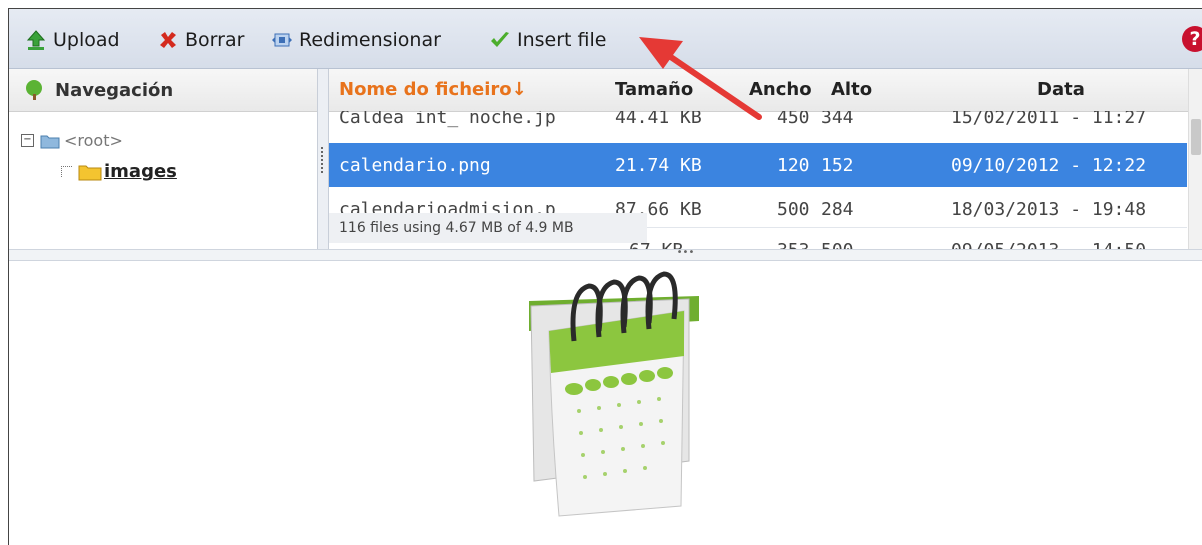 The width and height of the screenshot is (1202, 545). Describe the element at coordinates (837, 209) in the screenshot. I see `file-height: 284` at that location.